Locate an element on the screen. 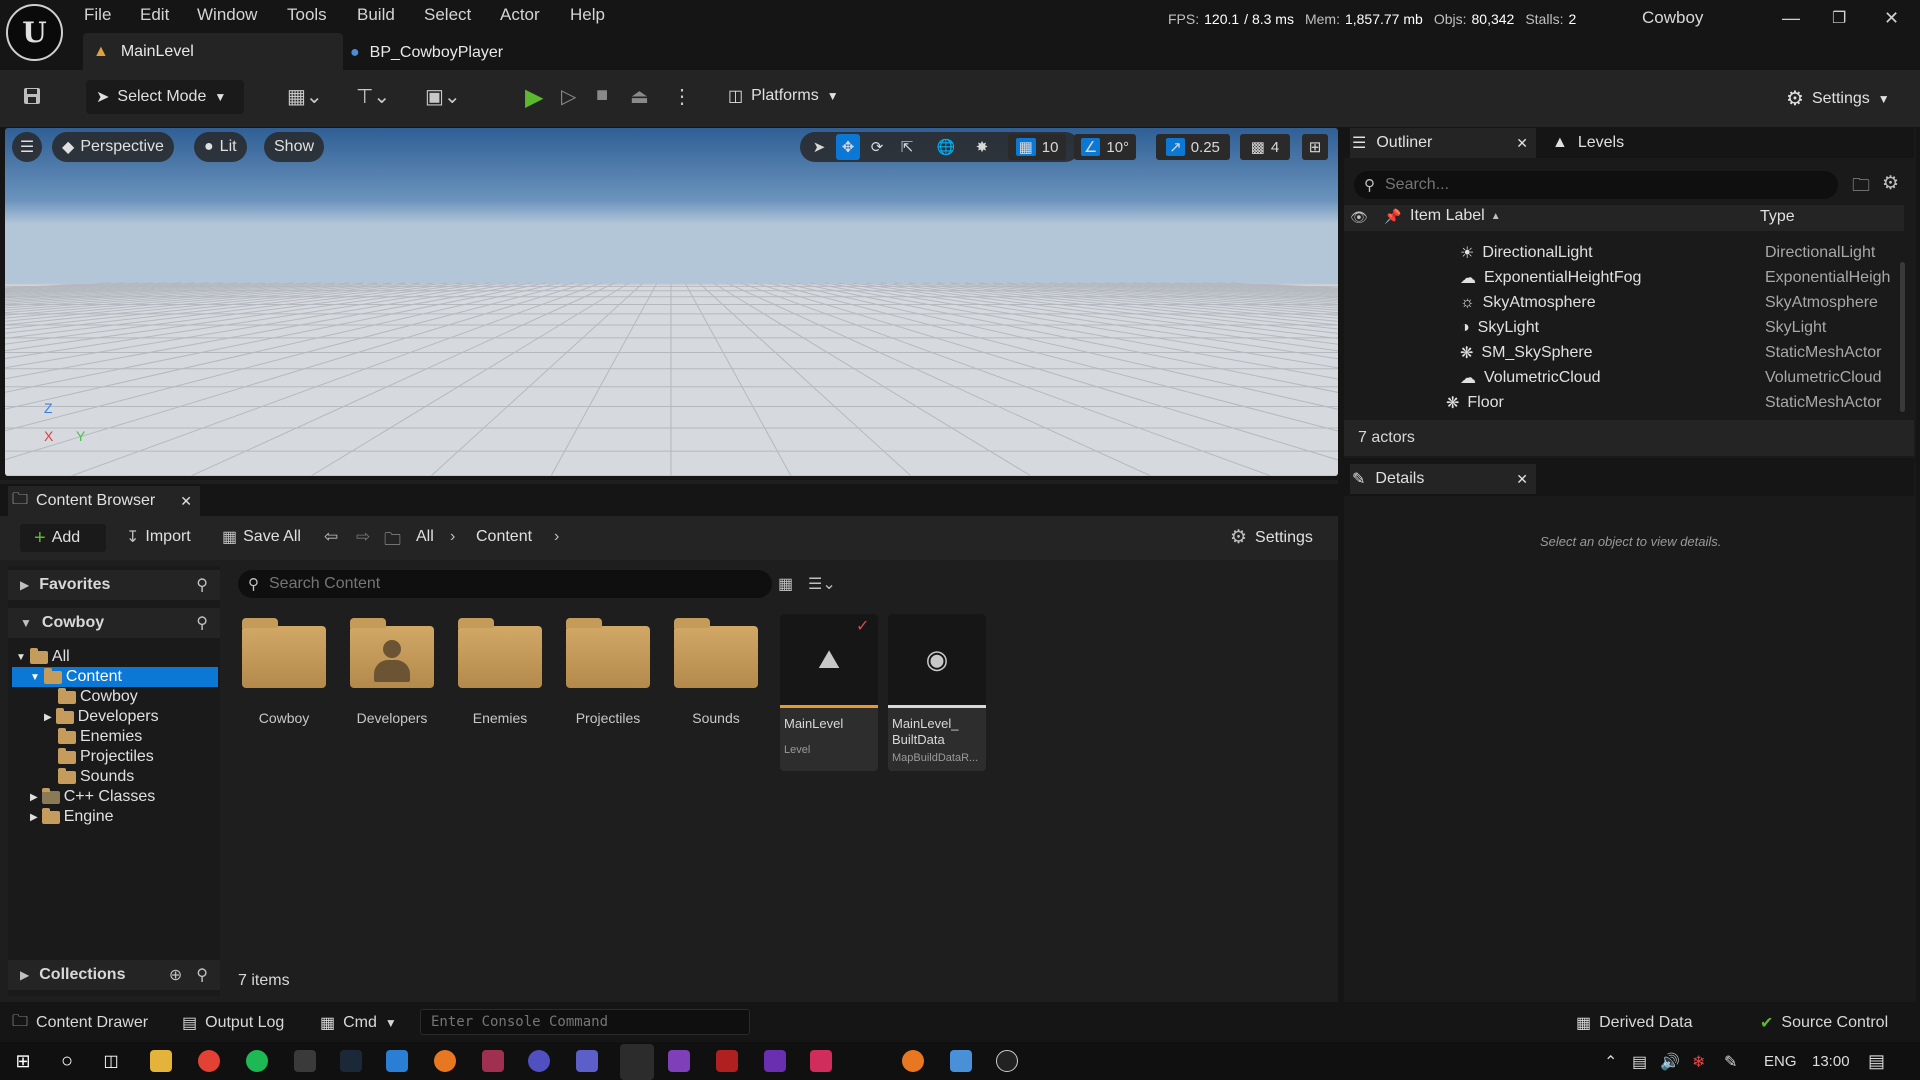 The width and height of the screenshot is (1920, 1080). tree-item-all: ▼ All is located at coordinates (43, 657).